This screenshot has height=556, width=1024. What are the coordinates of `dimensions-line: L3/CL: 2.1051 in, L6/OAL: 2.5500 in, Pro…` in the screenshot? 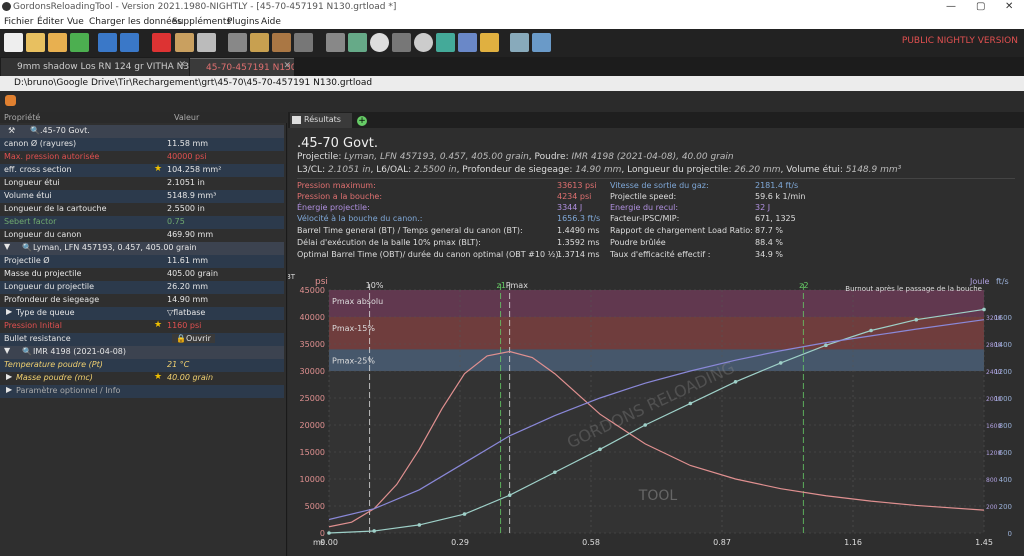 It's located at (599, 170).